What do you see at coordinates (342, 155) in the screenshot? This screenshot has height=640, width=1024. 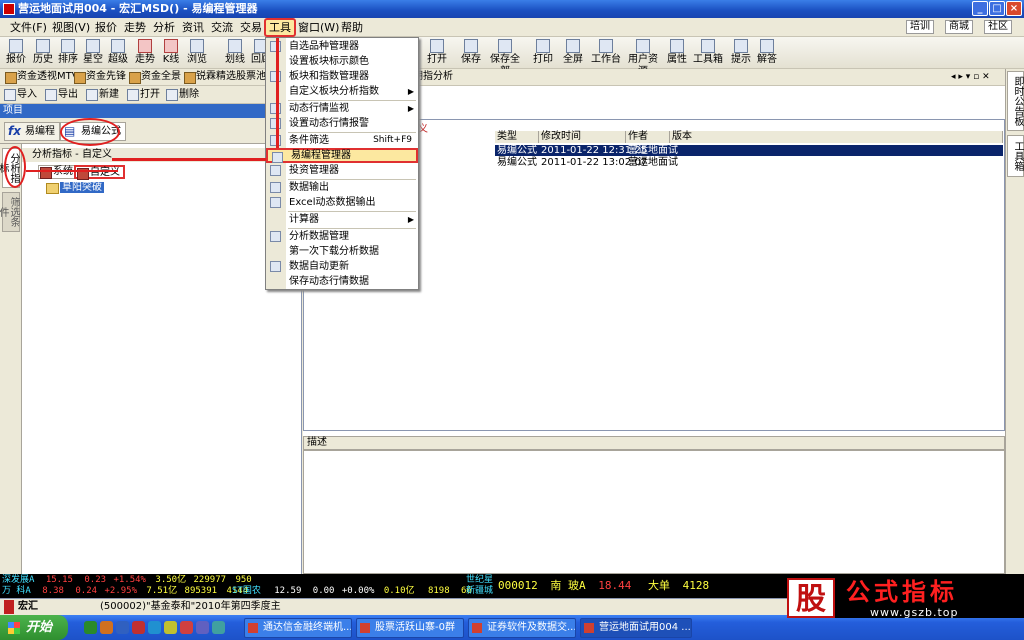 I see `menu-item-easy-program-manager: 易编程管理器` at bounding box center [342, 155].